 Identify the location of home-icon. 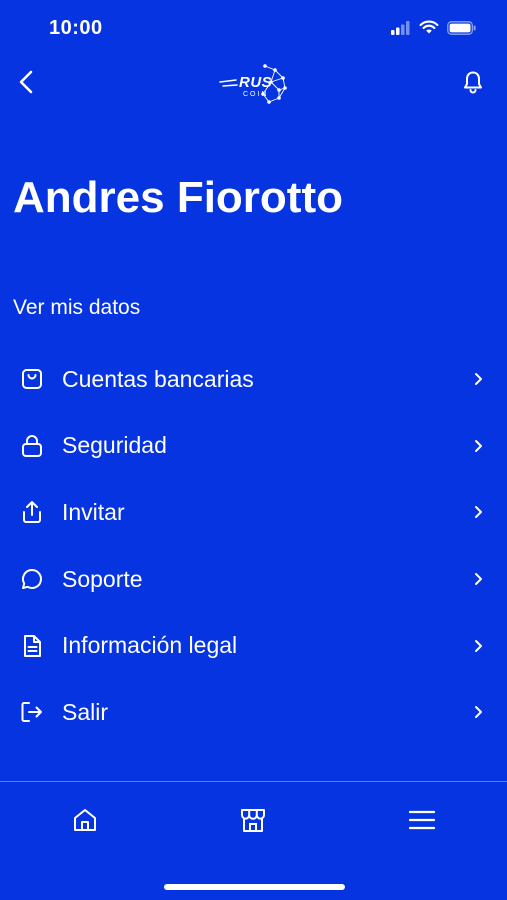
(85, 822).